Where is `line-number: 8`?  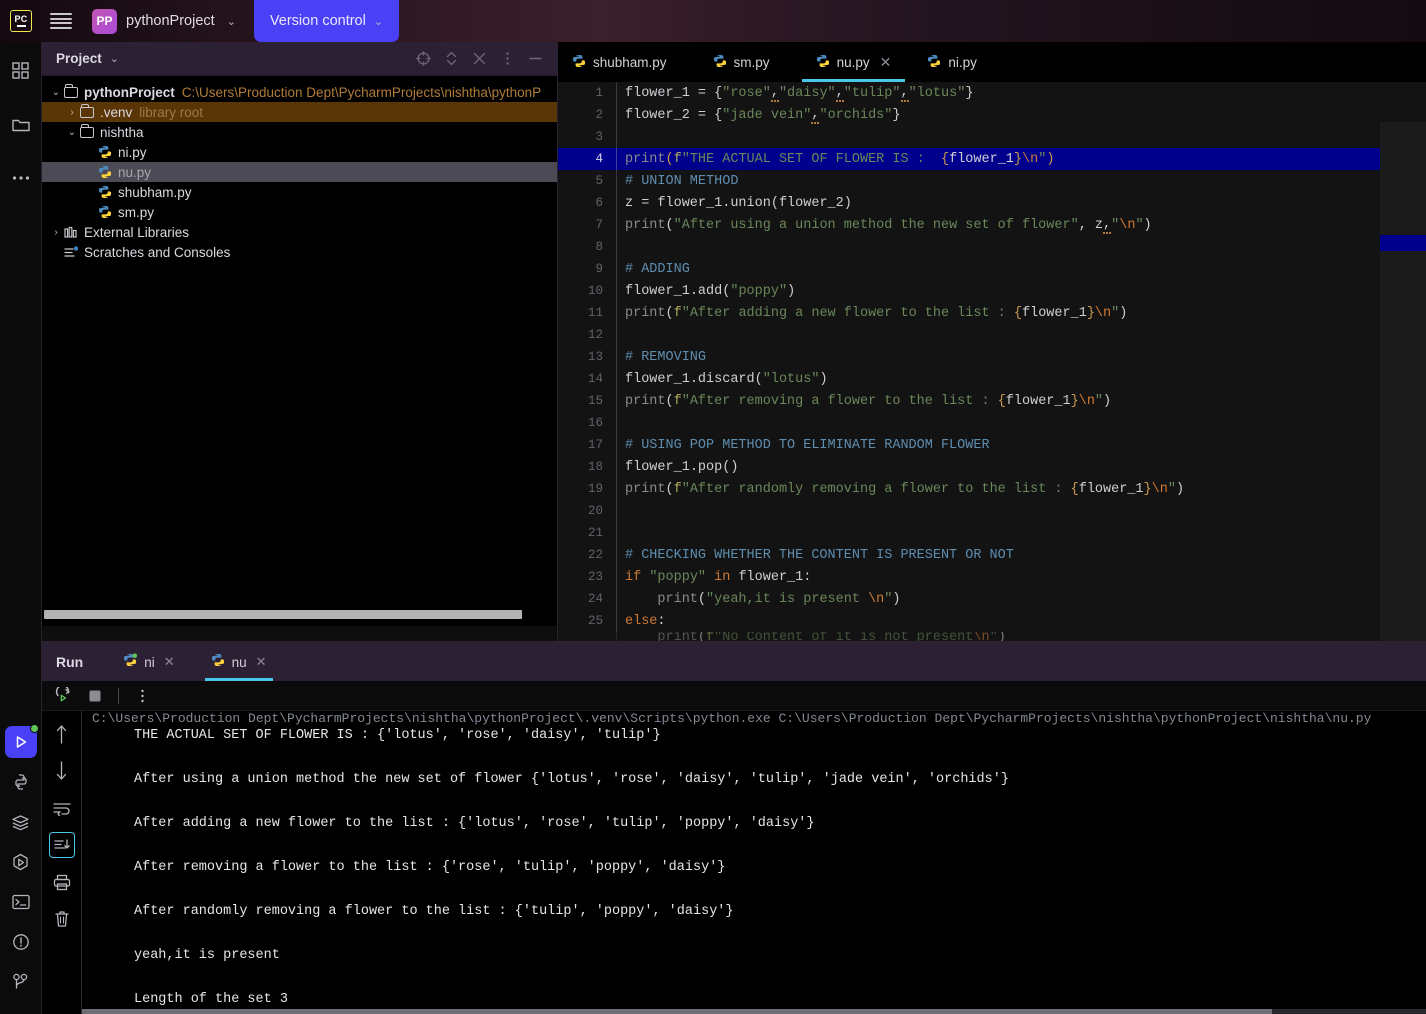
line-number: 8 is located at coordinates (599, 247).